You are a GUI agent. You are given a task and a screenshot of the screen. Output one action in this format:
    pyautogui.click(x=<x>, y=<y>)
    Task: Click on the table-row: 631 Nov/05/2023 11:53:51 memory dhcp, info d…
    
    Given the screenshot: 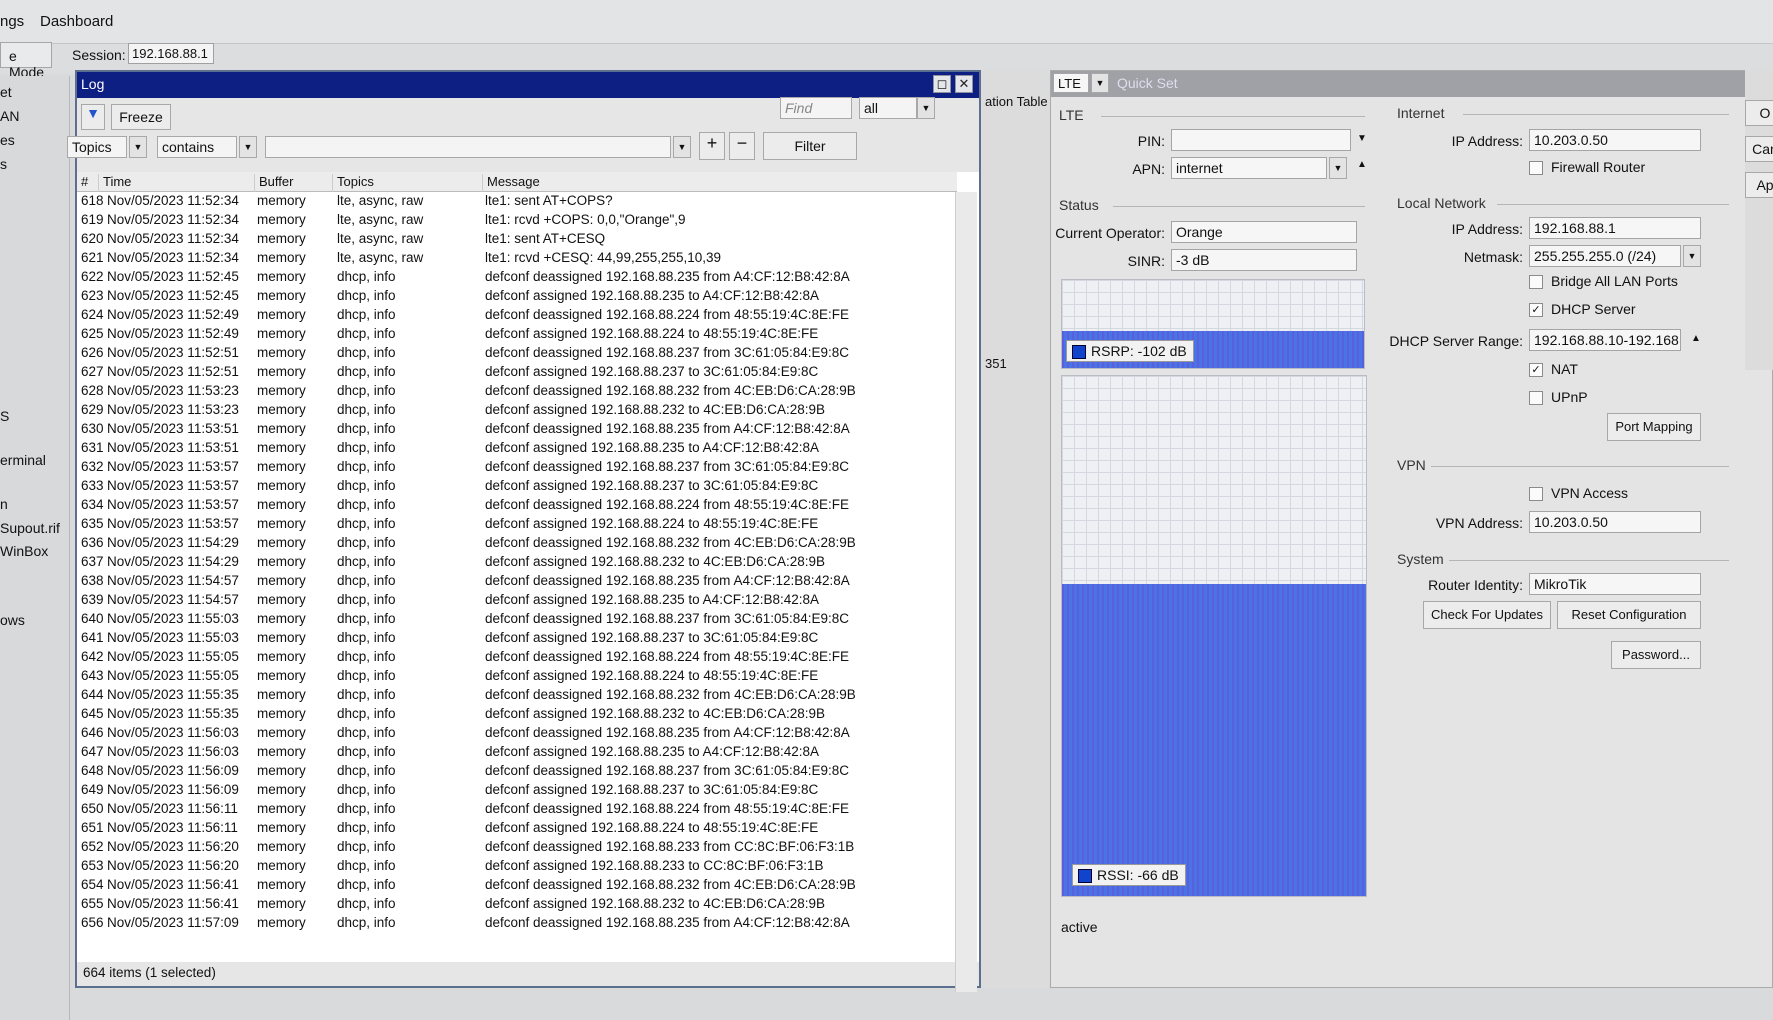 What is the action you would take?
    pyautogui.click(x=517, y=448)
    